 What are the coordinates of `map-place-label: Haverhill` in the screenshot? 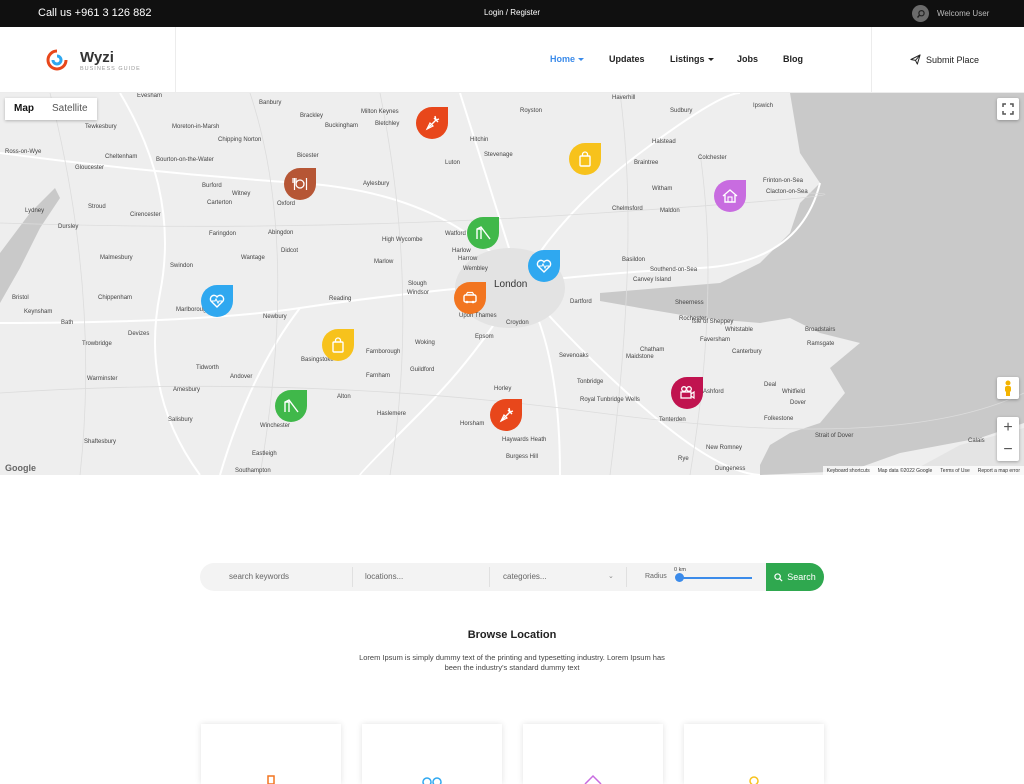 It's located at (624, 98).